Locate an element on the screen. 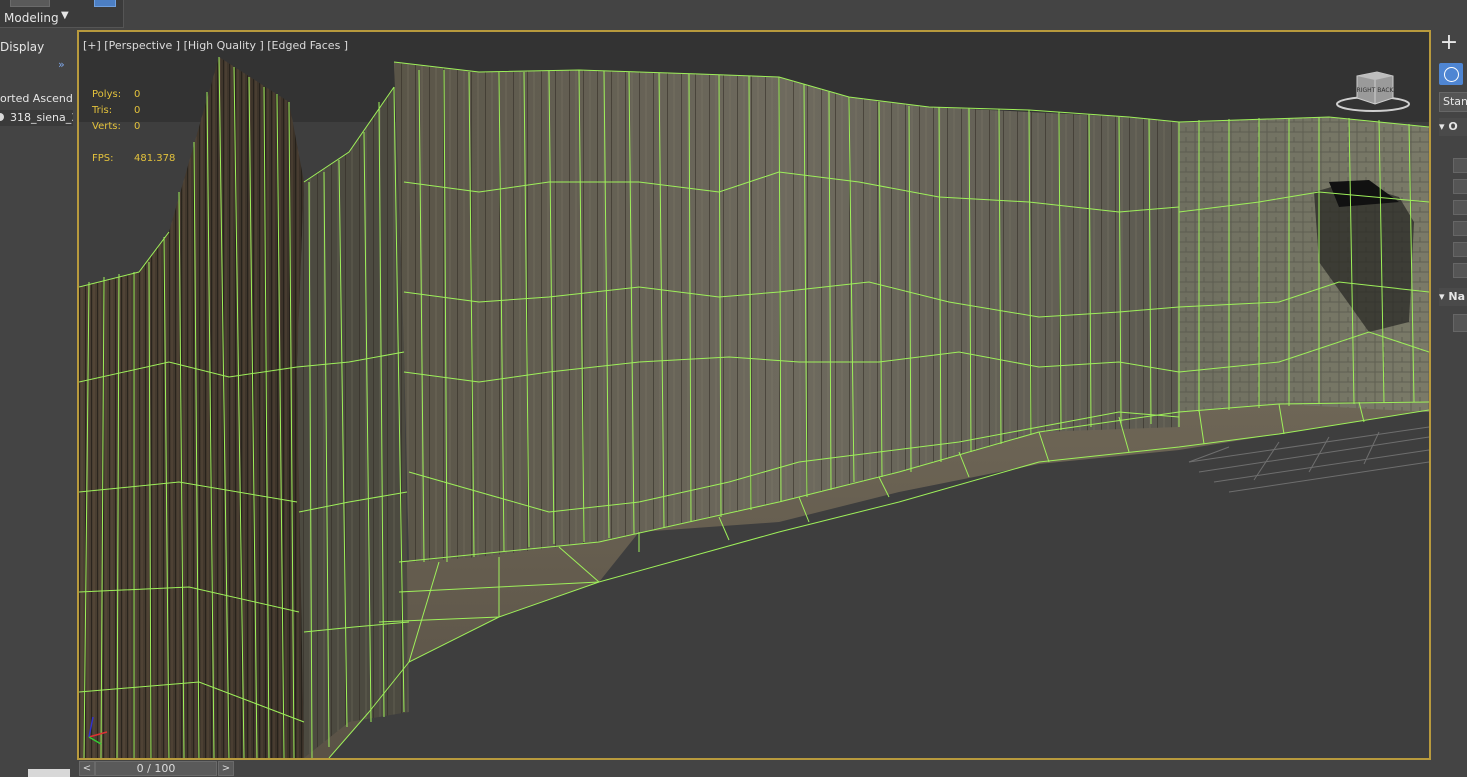  prev-frame-button: < is located at coordinates (87, 768).